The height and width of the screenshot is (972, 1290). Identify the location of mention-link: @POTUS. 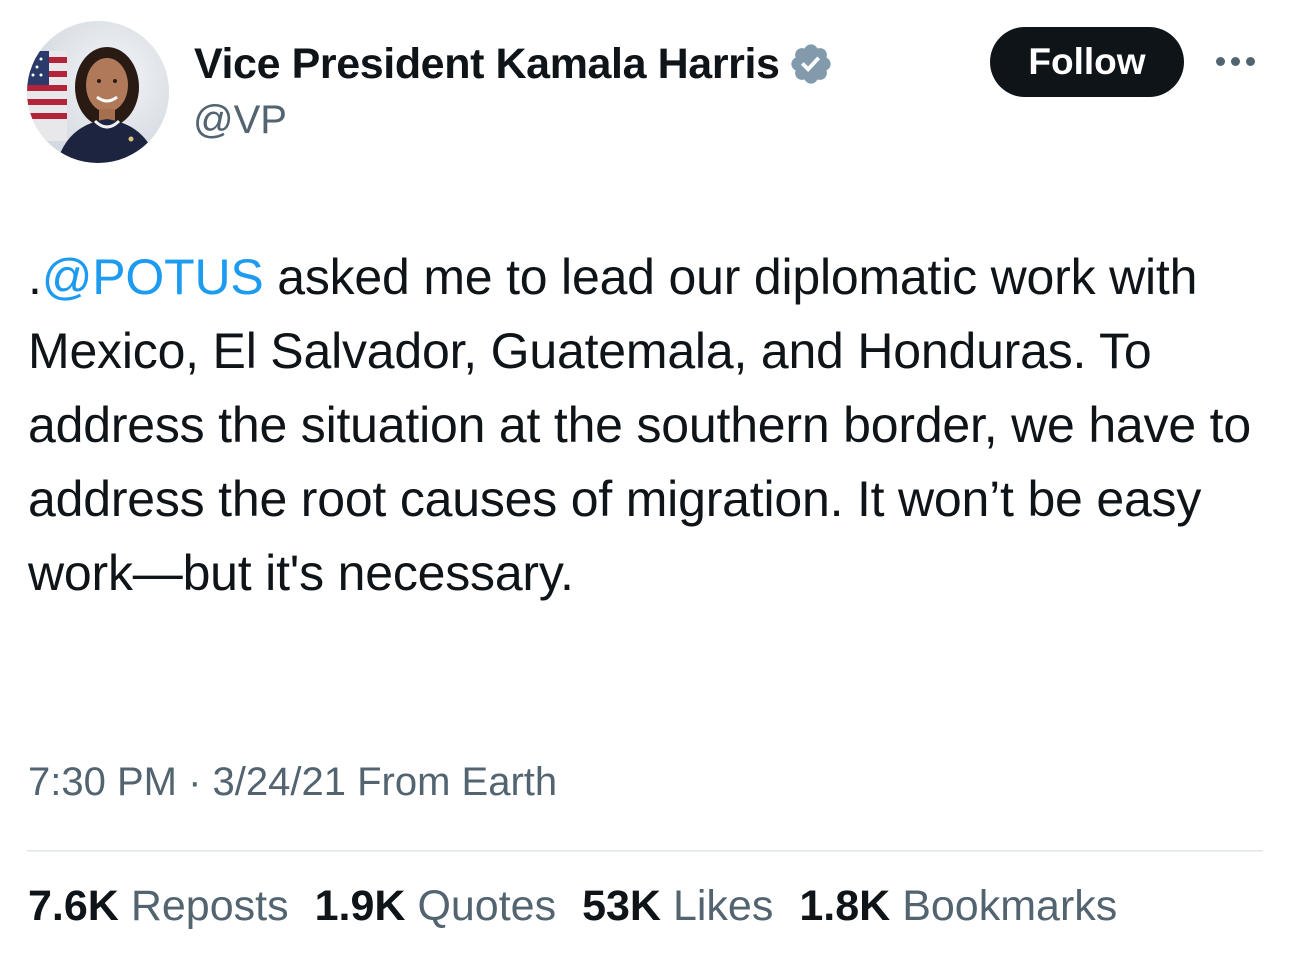
(153, 277).